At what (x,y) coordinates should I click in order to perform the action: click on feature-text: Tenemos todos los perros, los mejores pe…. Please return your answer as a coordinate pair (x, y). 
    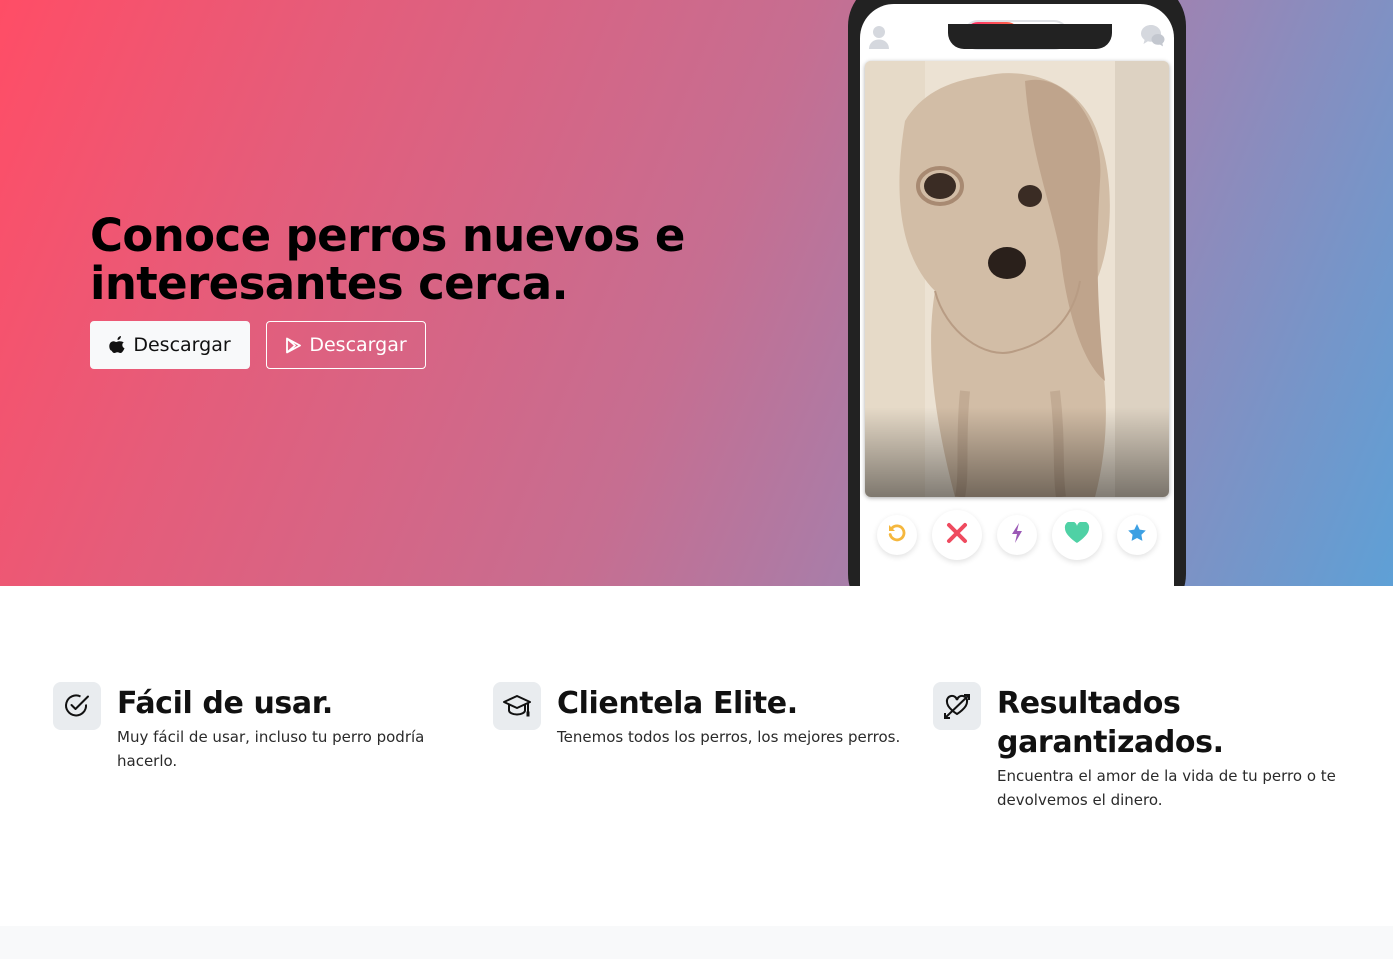
    Looking at the image, I should click on (729, 737).